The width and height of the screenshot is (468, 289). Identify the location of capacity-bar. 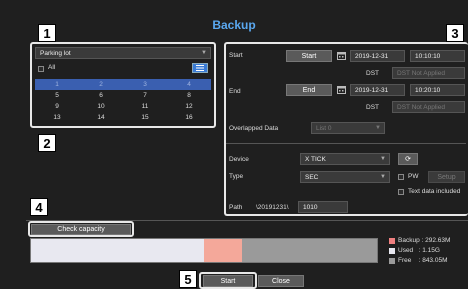
(204, 250).